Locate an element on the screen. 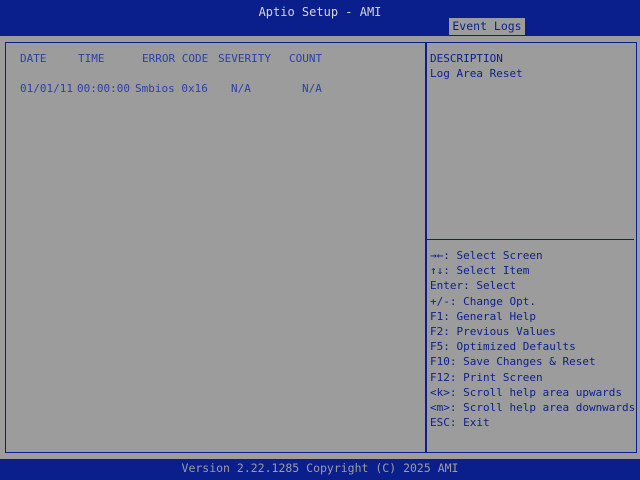  app-title: Aptio Setup - AMI is located at coordinates (320, 12).